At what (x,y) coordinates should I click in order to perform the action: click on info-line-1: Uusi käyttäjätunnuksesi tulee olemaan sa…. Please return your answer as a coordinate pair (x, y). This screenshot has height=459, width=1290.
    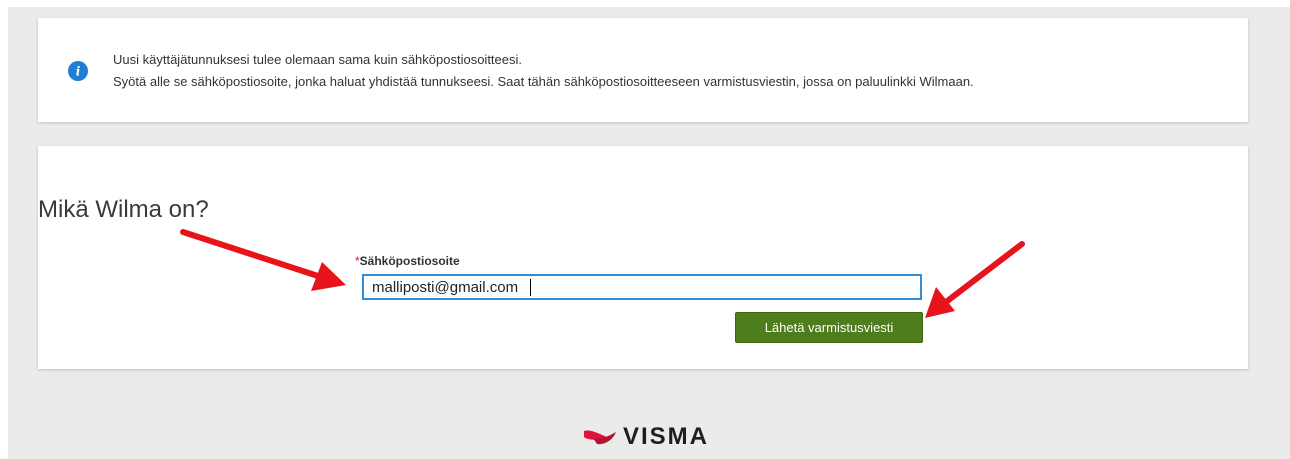
    Looking at the image, I should click on (318, 59).